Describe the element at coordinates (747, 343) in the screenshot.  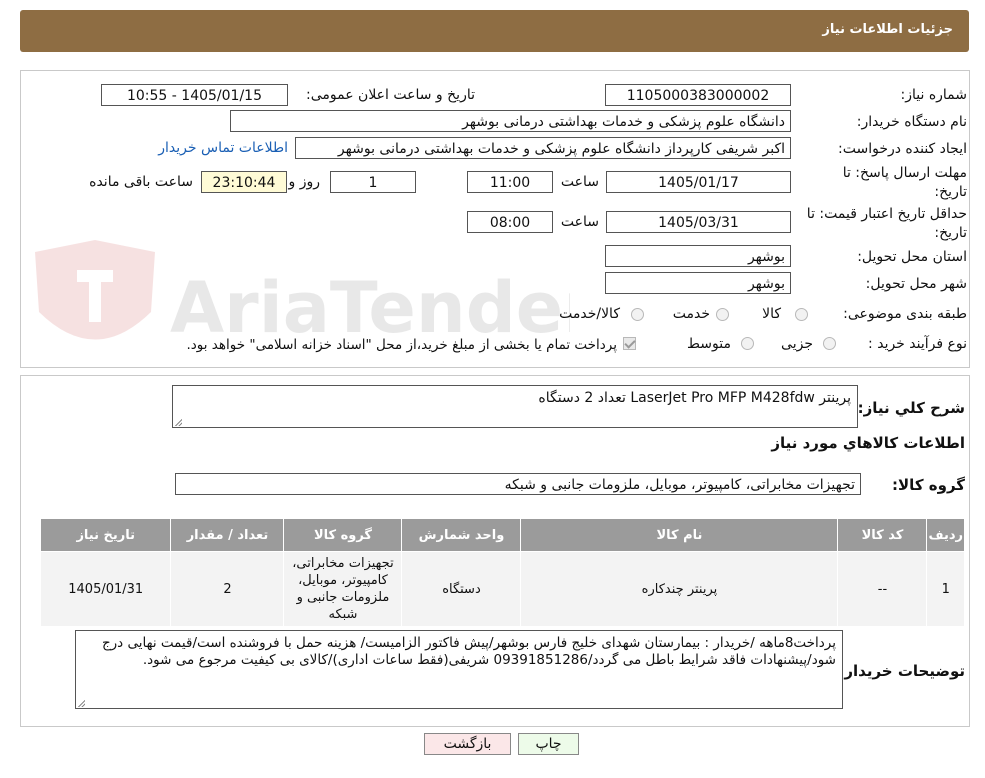
I see `process-radio-medium` at that location.